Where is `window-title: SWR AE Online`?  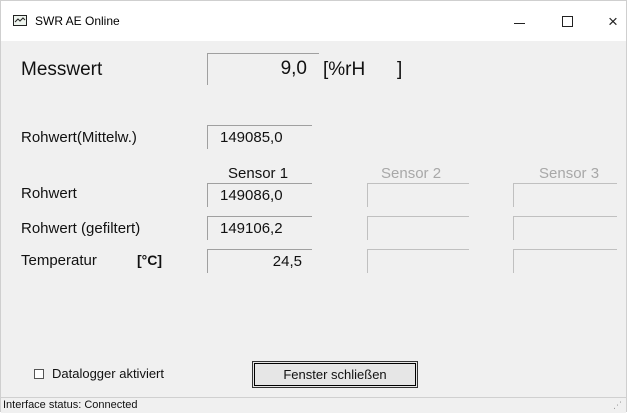
window-title: SWR AE Online is located at coordinates (77, 21).